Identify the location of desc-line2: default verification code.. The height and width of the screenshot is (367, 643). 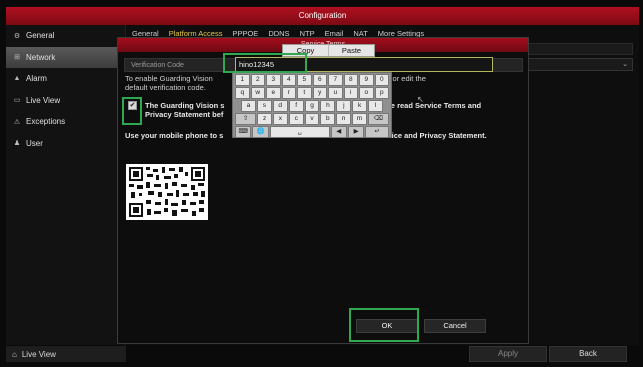
(165, 87).